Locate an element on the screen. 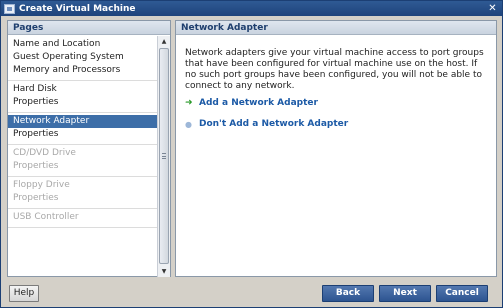 This screenshot has height=308, width=503. scroll-up-icon: ▲ is located at coordinates (164, 41).